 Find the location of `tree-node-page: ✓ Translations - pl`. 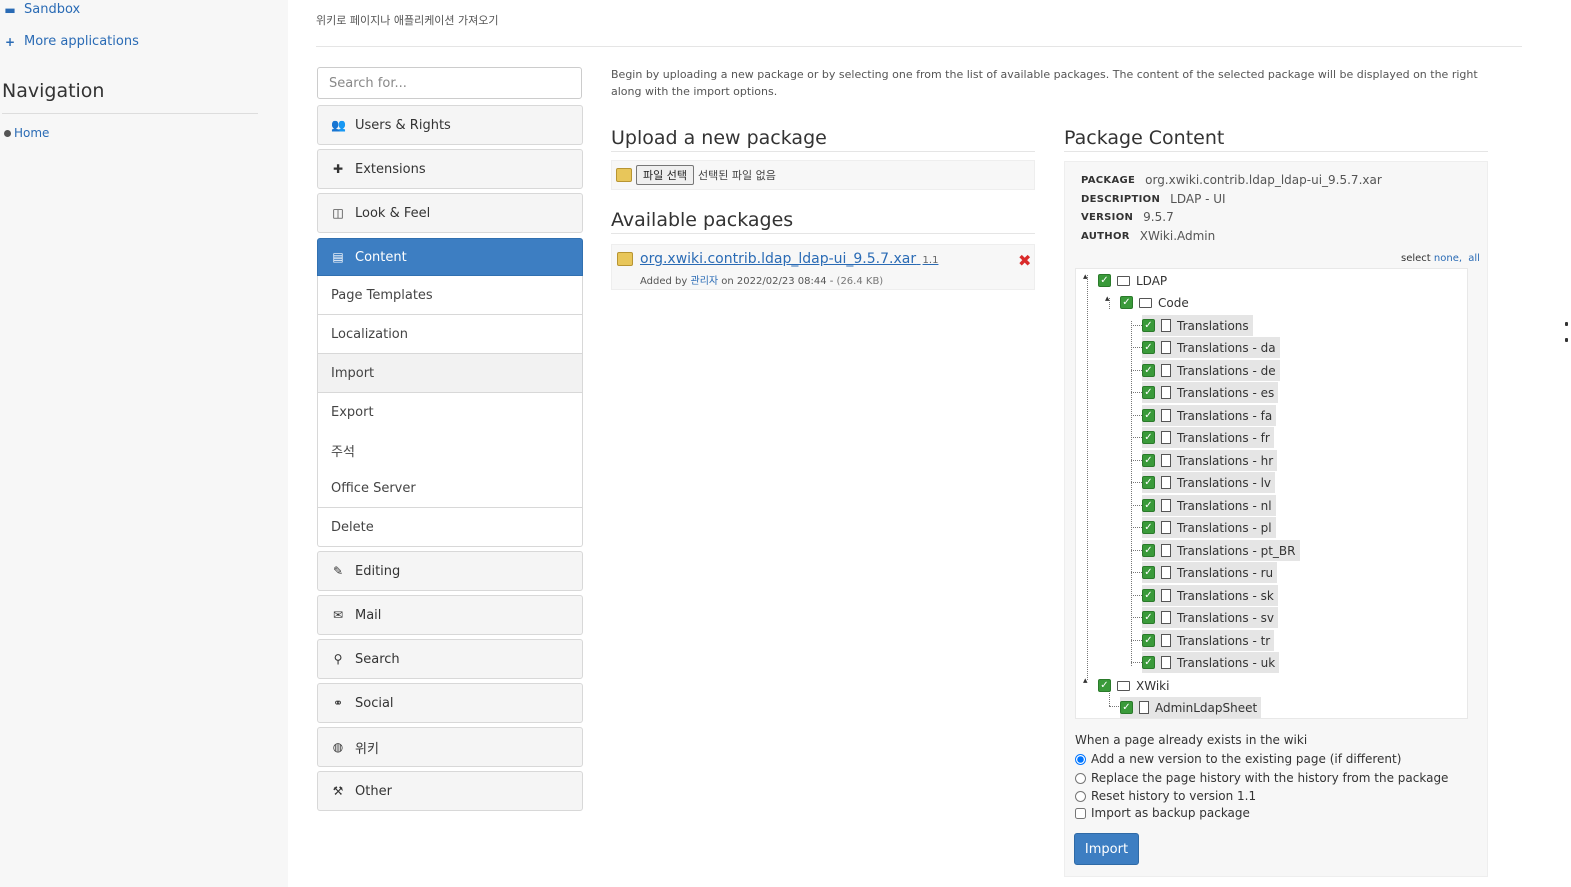

tree-node-page: ✓ Translations - pl is located at coordinates (1209, 527).